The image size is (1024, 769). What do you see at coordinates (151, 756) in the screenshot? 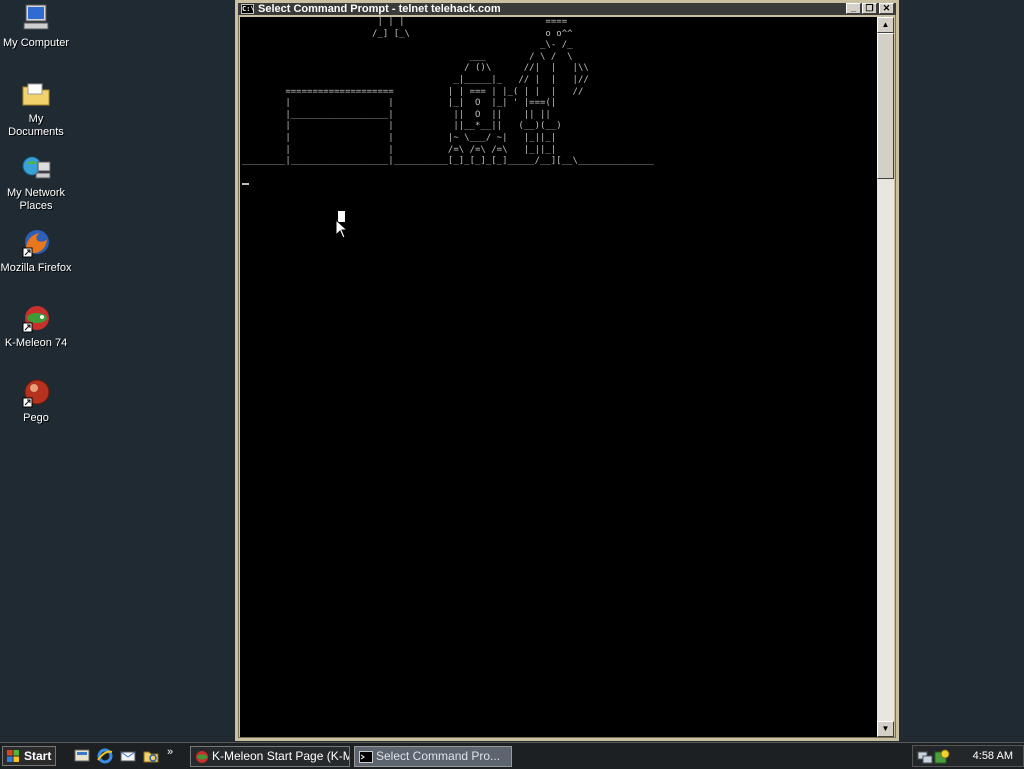
I see `windows-explorer-icon` at bounding box center [151, 756].